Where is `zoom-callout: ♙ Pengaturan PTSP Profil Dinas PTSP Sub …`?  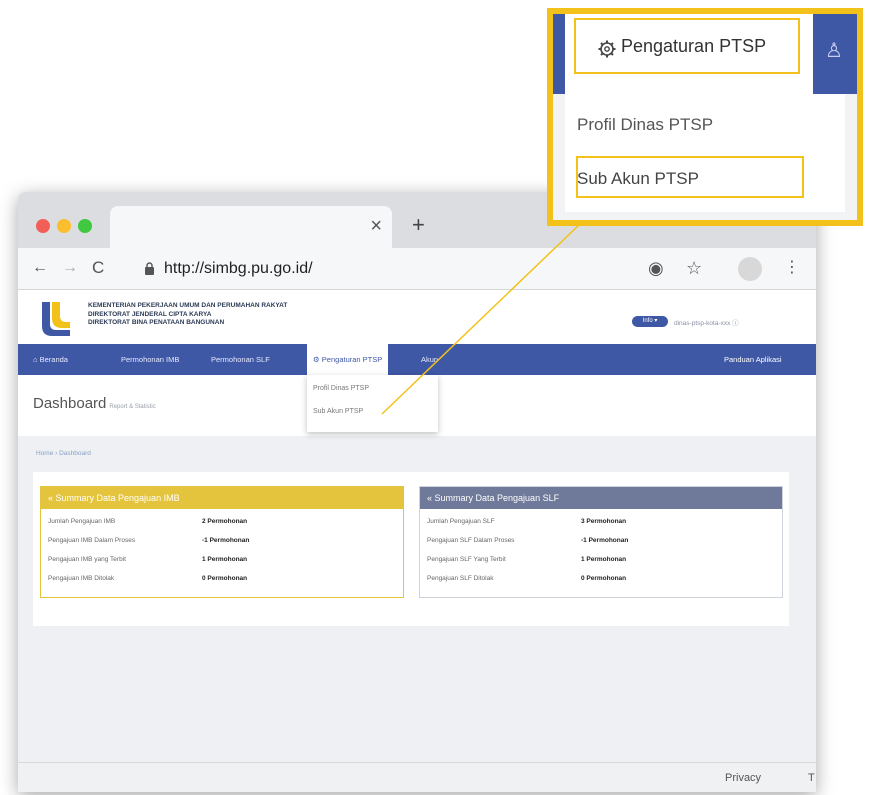
zoom-callout: ♙ Pengaturan PTSP Profil Dinas PTSP Sub … is located at coordinates (705, 117).